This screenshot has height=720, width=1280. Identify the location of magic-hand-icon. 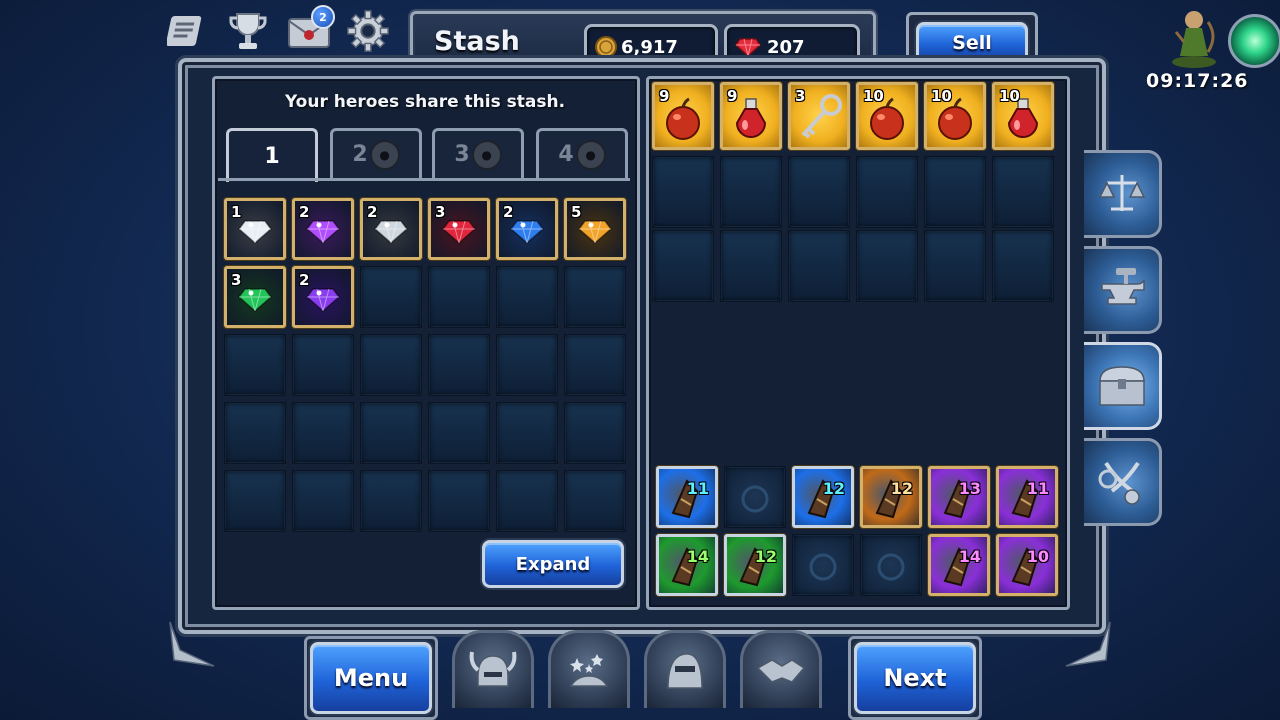
(589, 670).